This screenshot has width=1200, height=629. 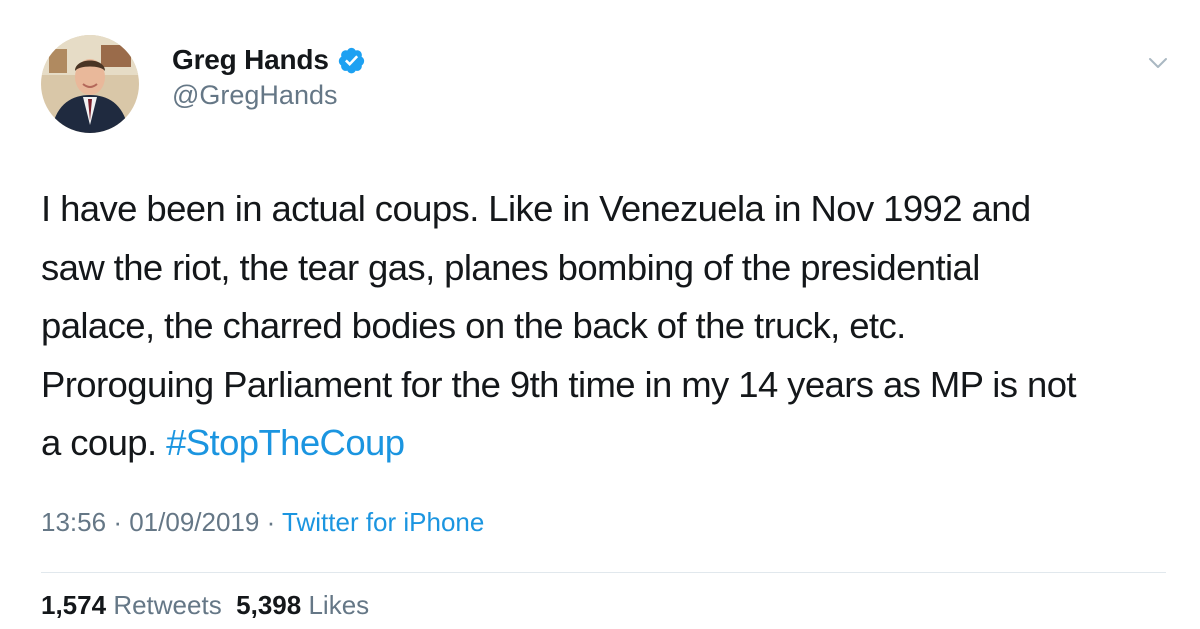 I want to click on avatar-photo, so click(x=90, y=84).